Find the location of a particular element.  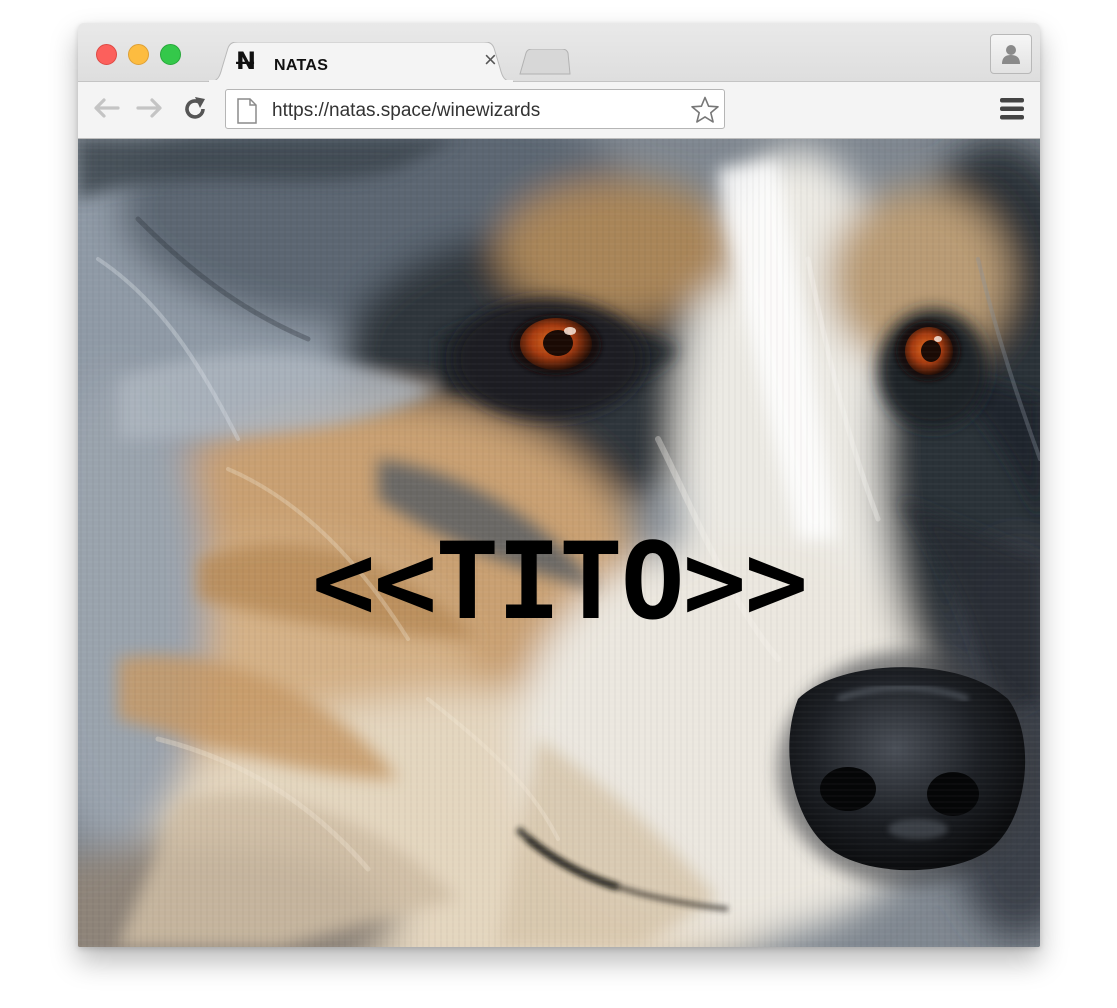

forward-arrow-icon is located at coordinates (150, 108).